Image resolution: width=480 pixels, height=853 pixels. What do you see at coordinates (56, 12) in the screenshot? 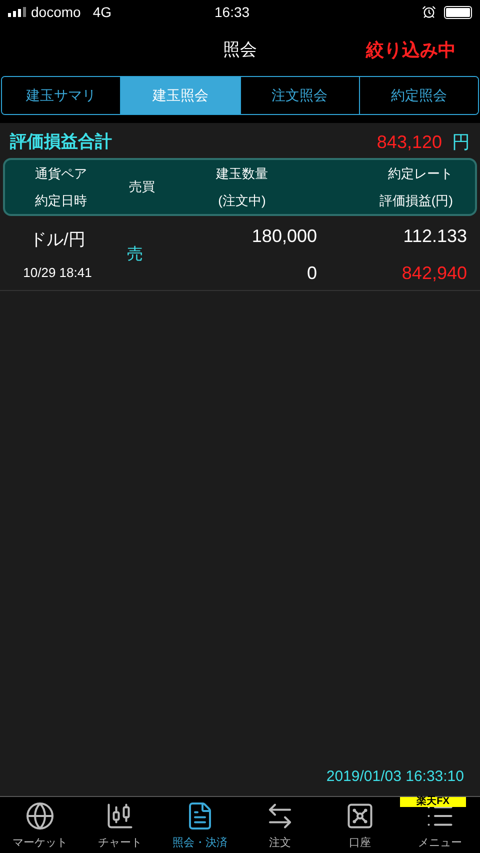
I see `carrier: docomo` at bounding box center [56, 12].